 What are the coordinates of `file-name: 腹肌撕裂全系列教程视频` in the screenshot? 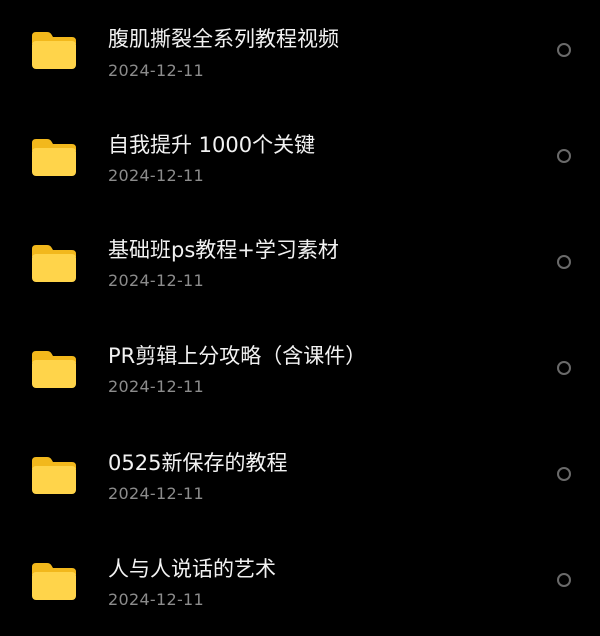 It's located at (223, 39).